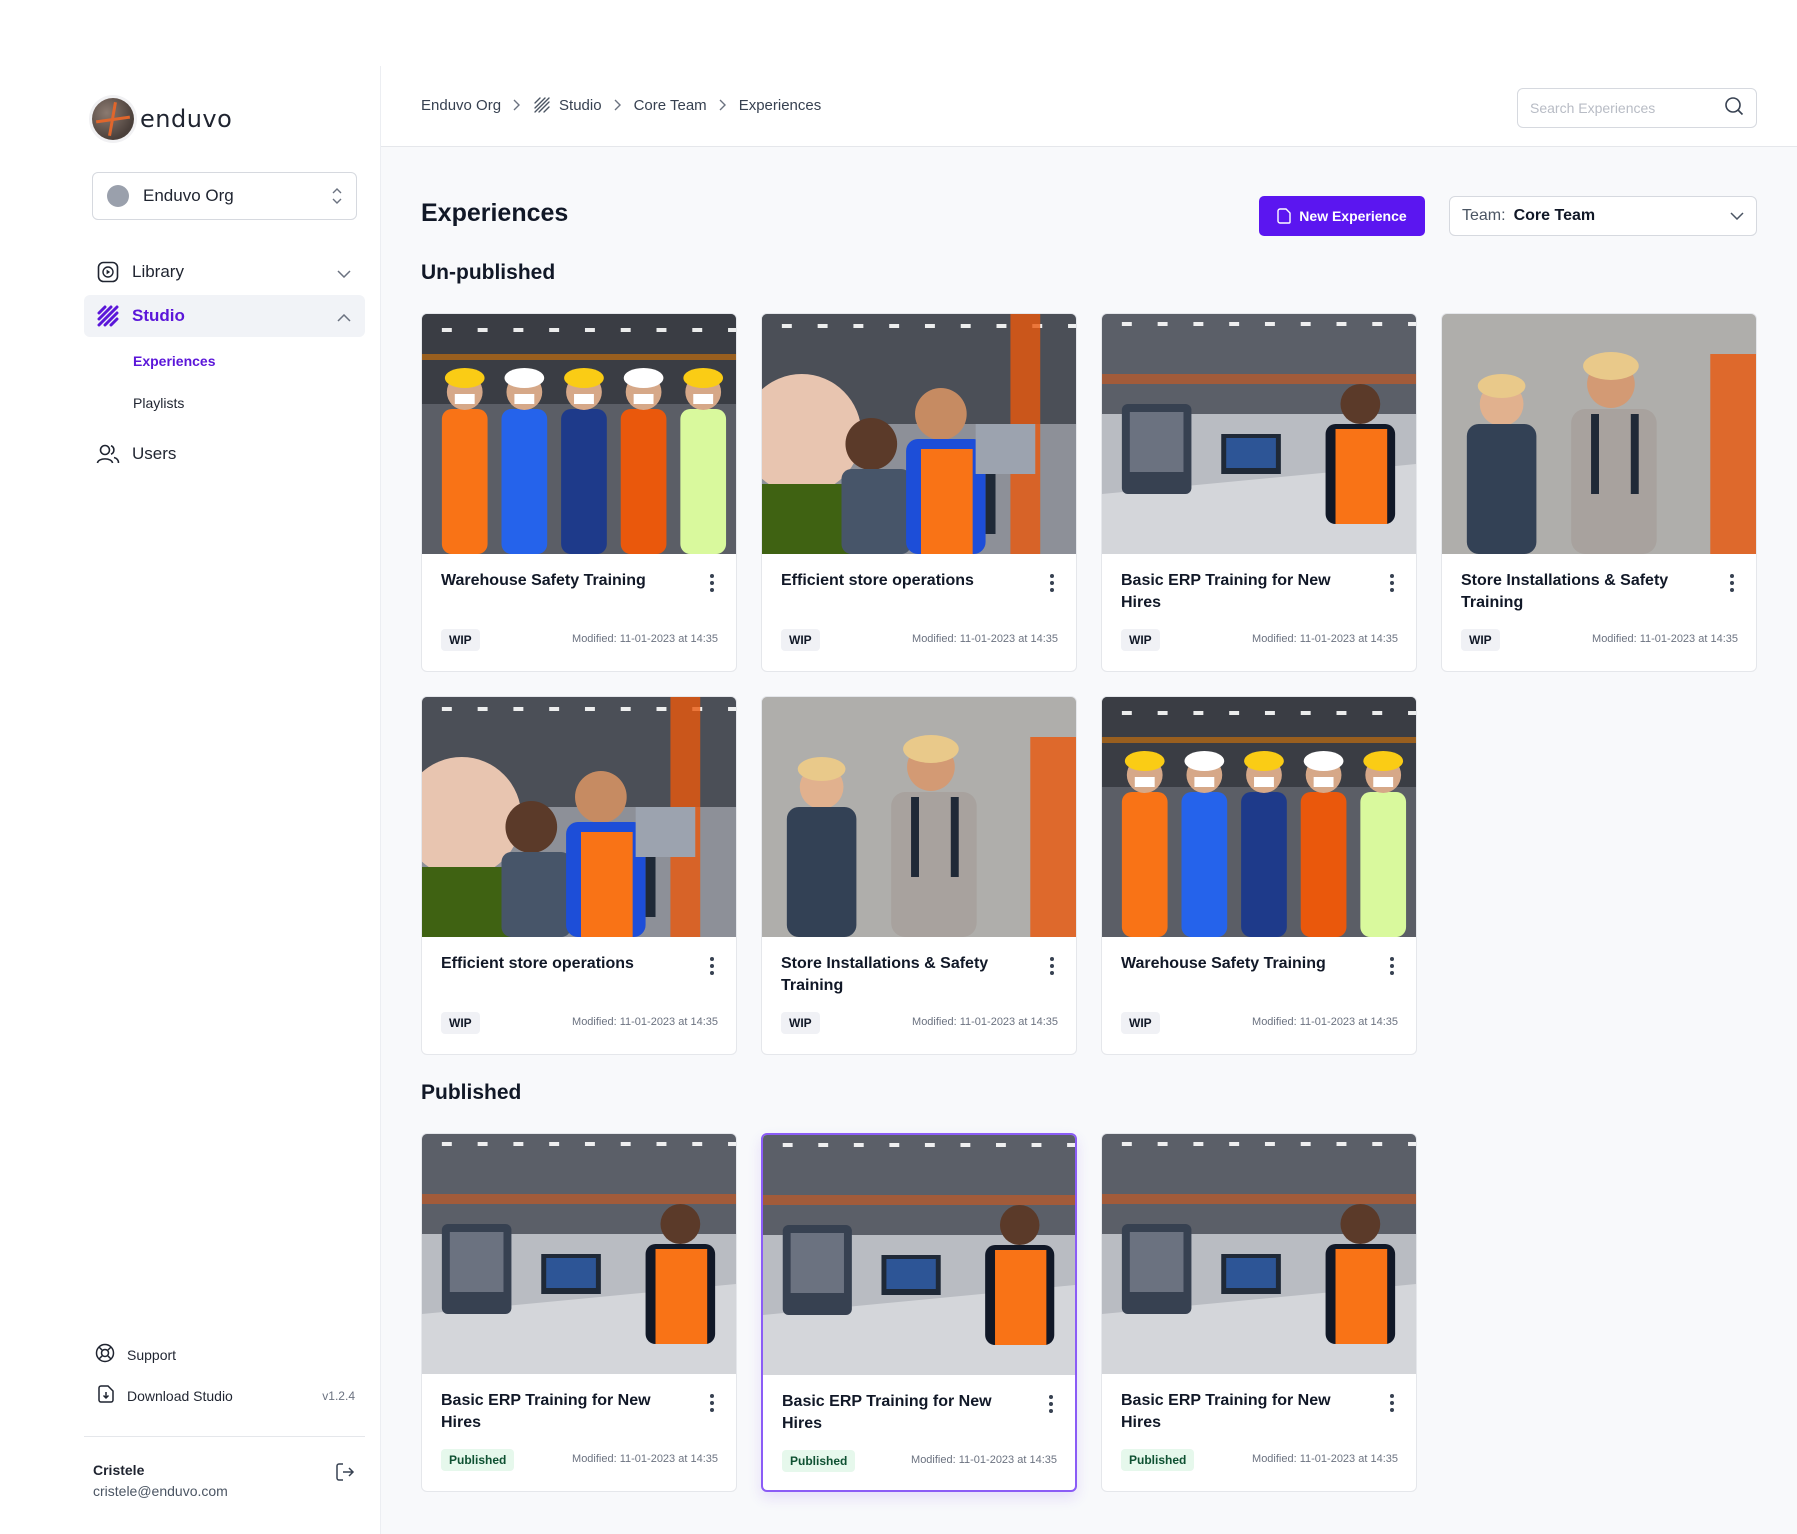 This screenshot has width=1797, height=1534. Describe the element at coordinates (338, 1395) in the screenshot. I see `version-label: v1.2.4` at that location.